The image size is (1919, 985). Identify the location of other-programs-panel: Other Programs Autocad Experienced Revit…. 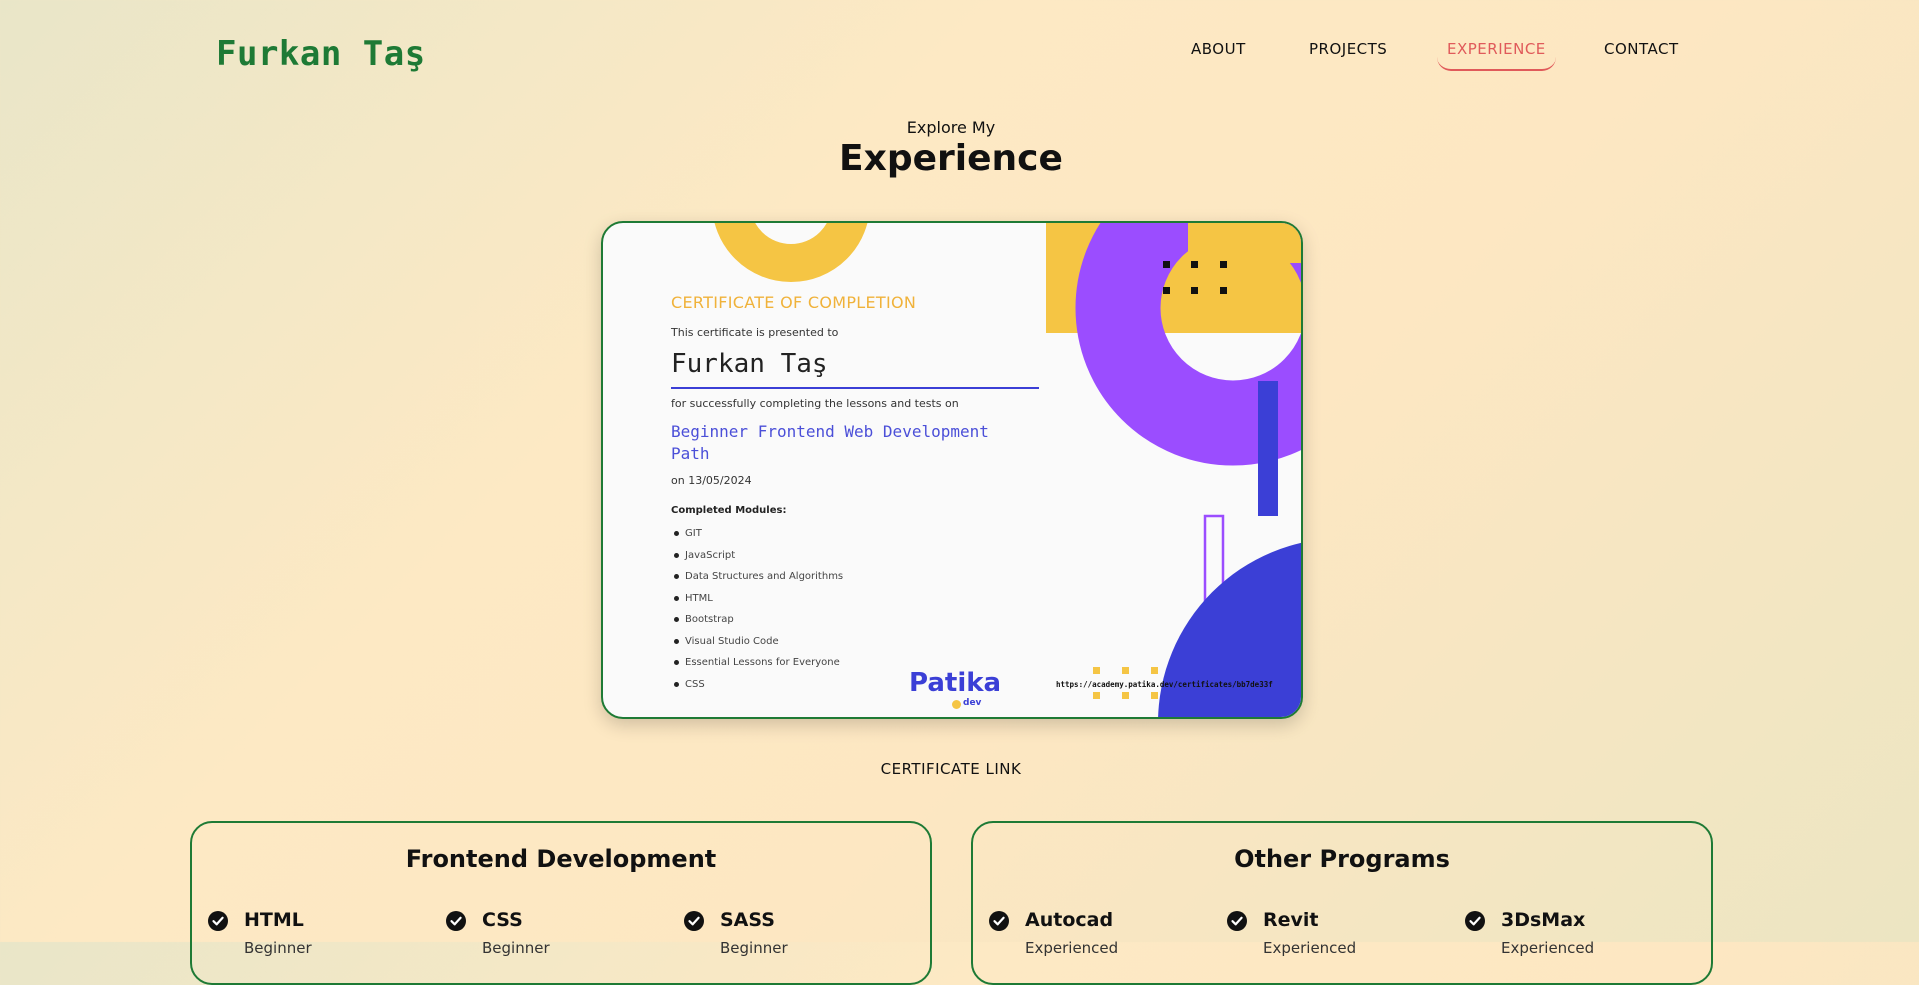
(1342, 903).